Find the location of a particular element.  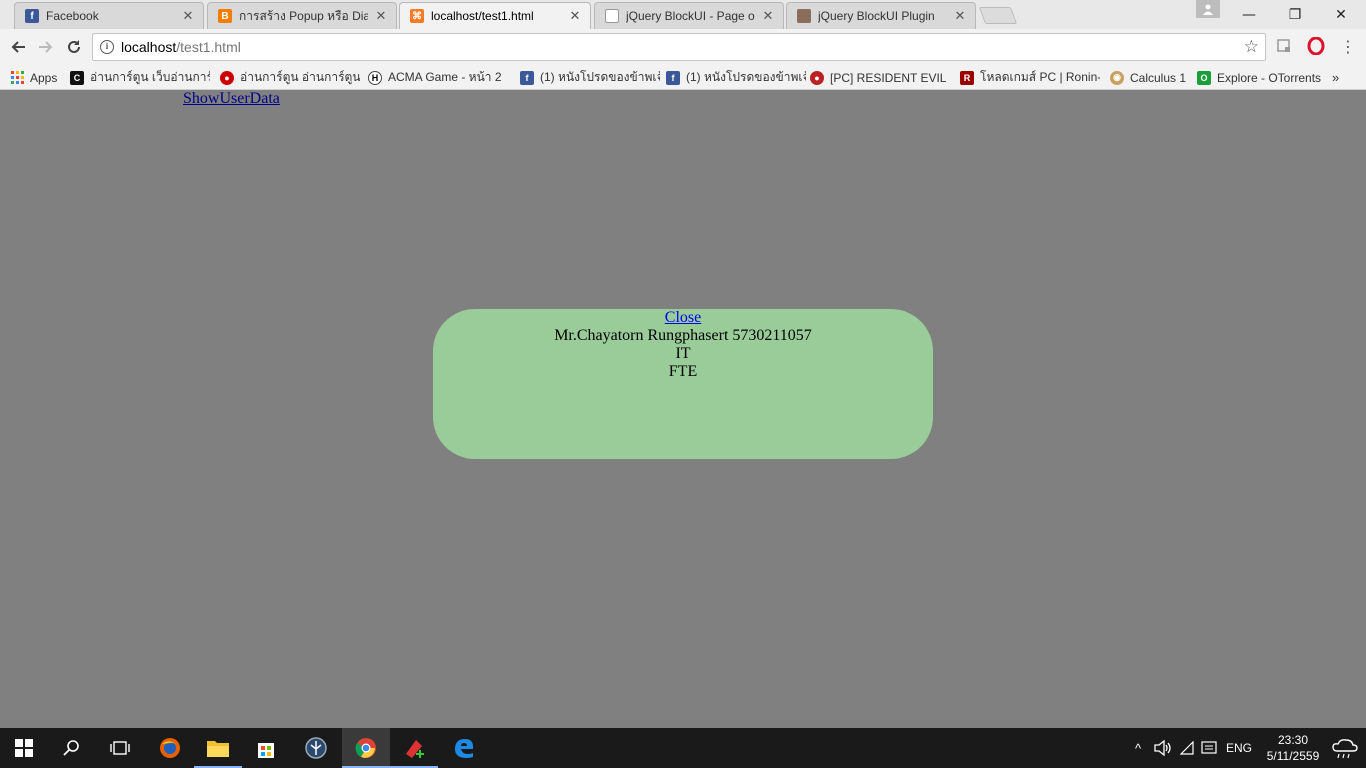

calculus-icon: ◉ is located at coordinates (1117, 77).